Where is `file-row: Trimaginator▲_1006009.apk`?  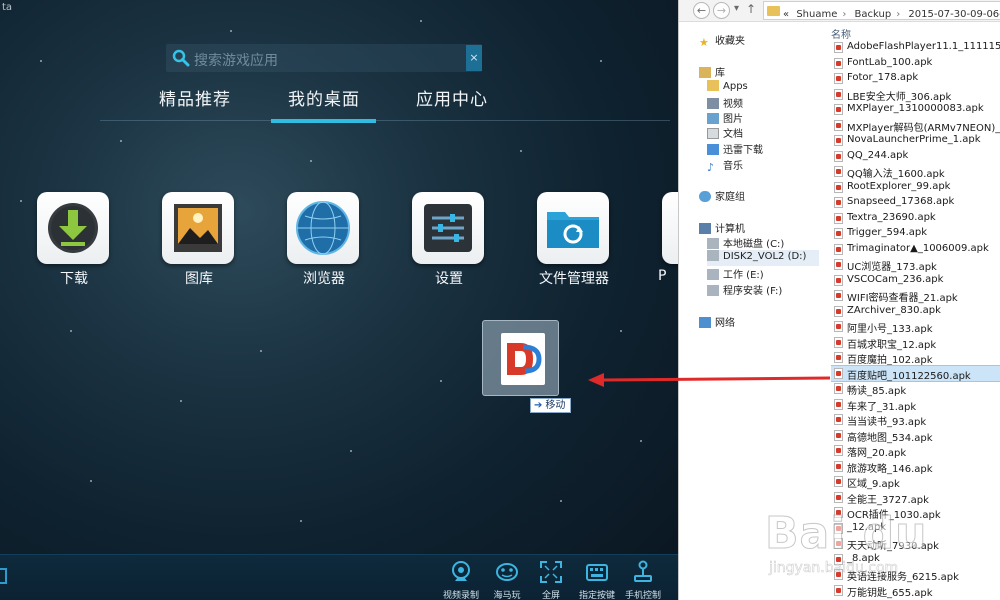
file-row: Trimaginator▲_1006009.apk is located at coordinates (915, 250).